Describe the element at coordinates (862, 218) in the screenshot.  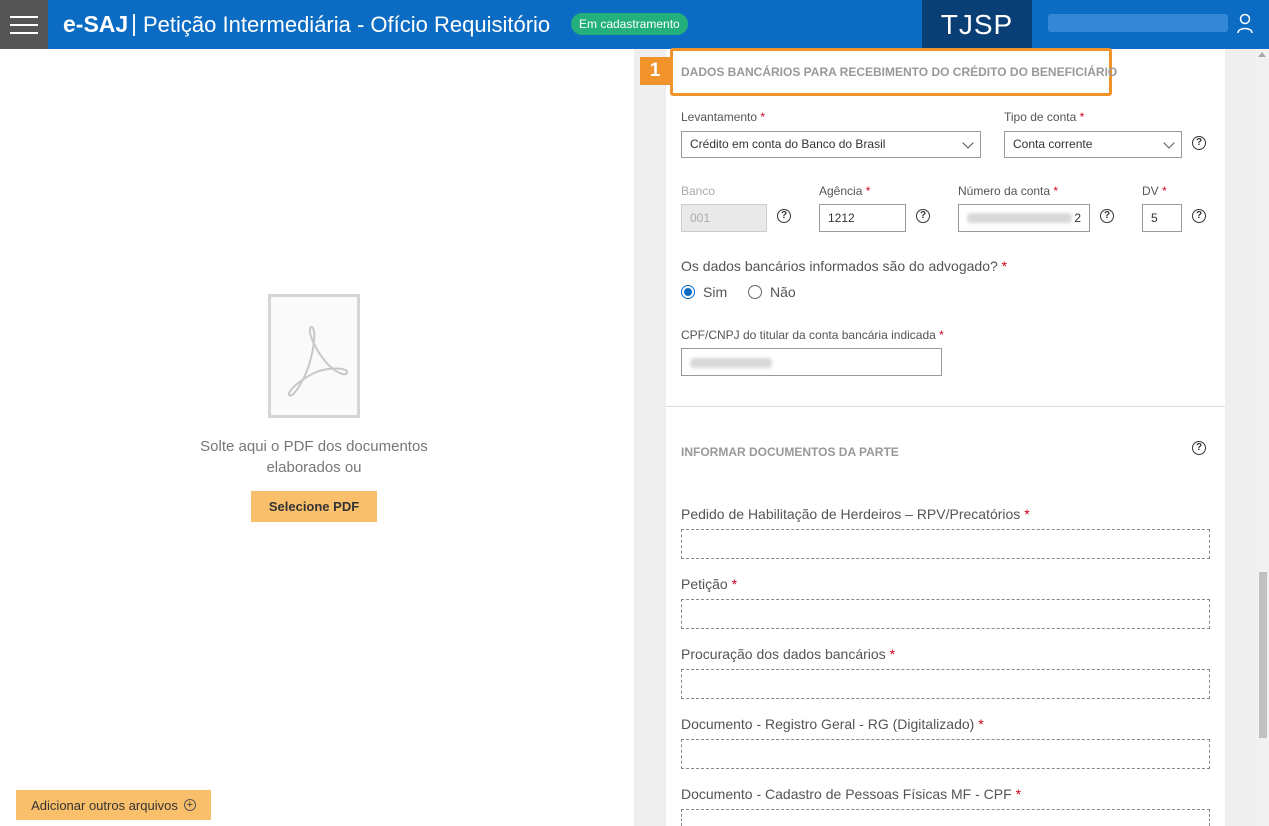
I see `agencia-input: 1212` at that location.